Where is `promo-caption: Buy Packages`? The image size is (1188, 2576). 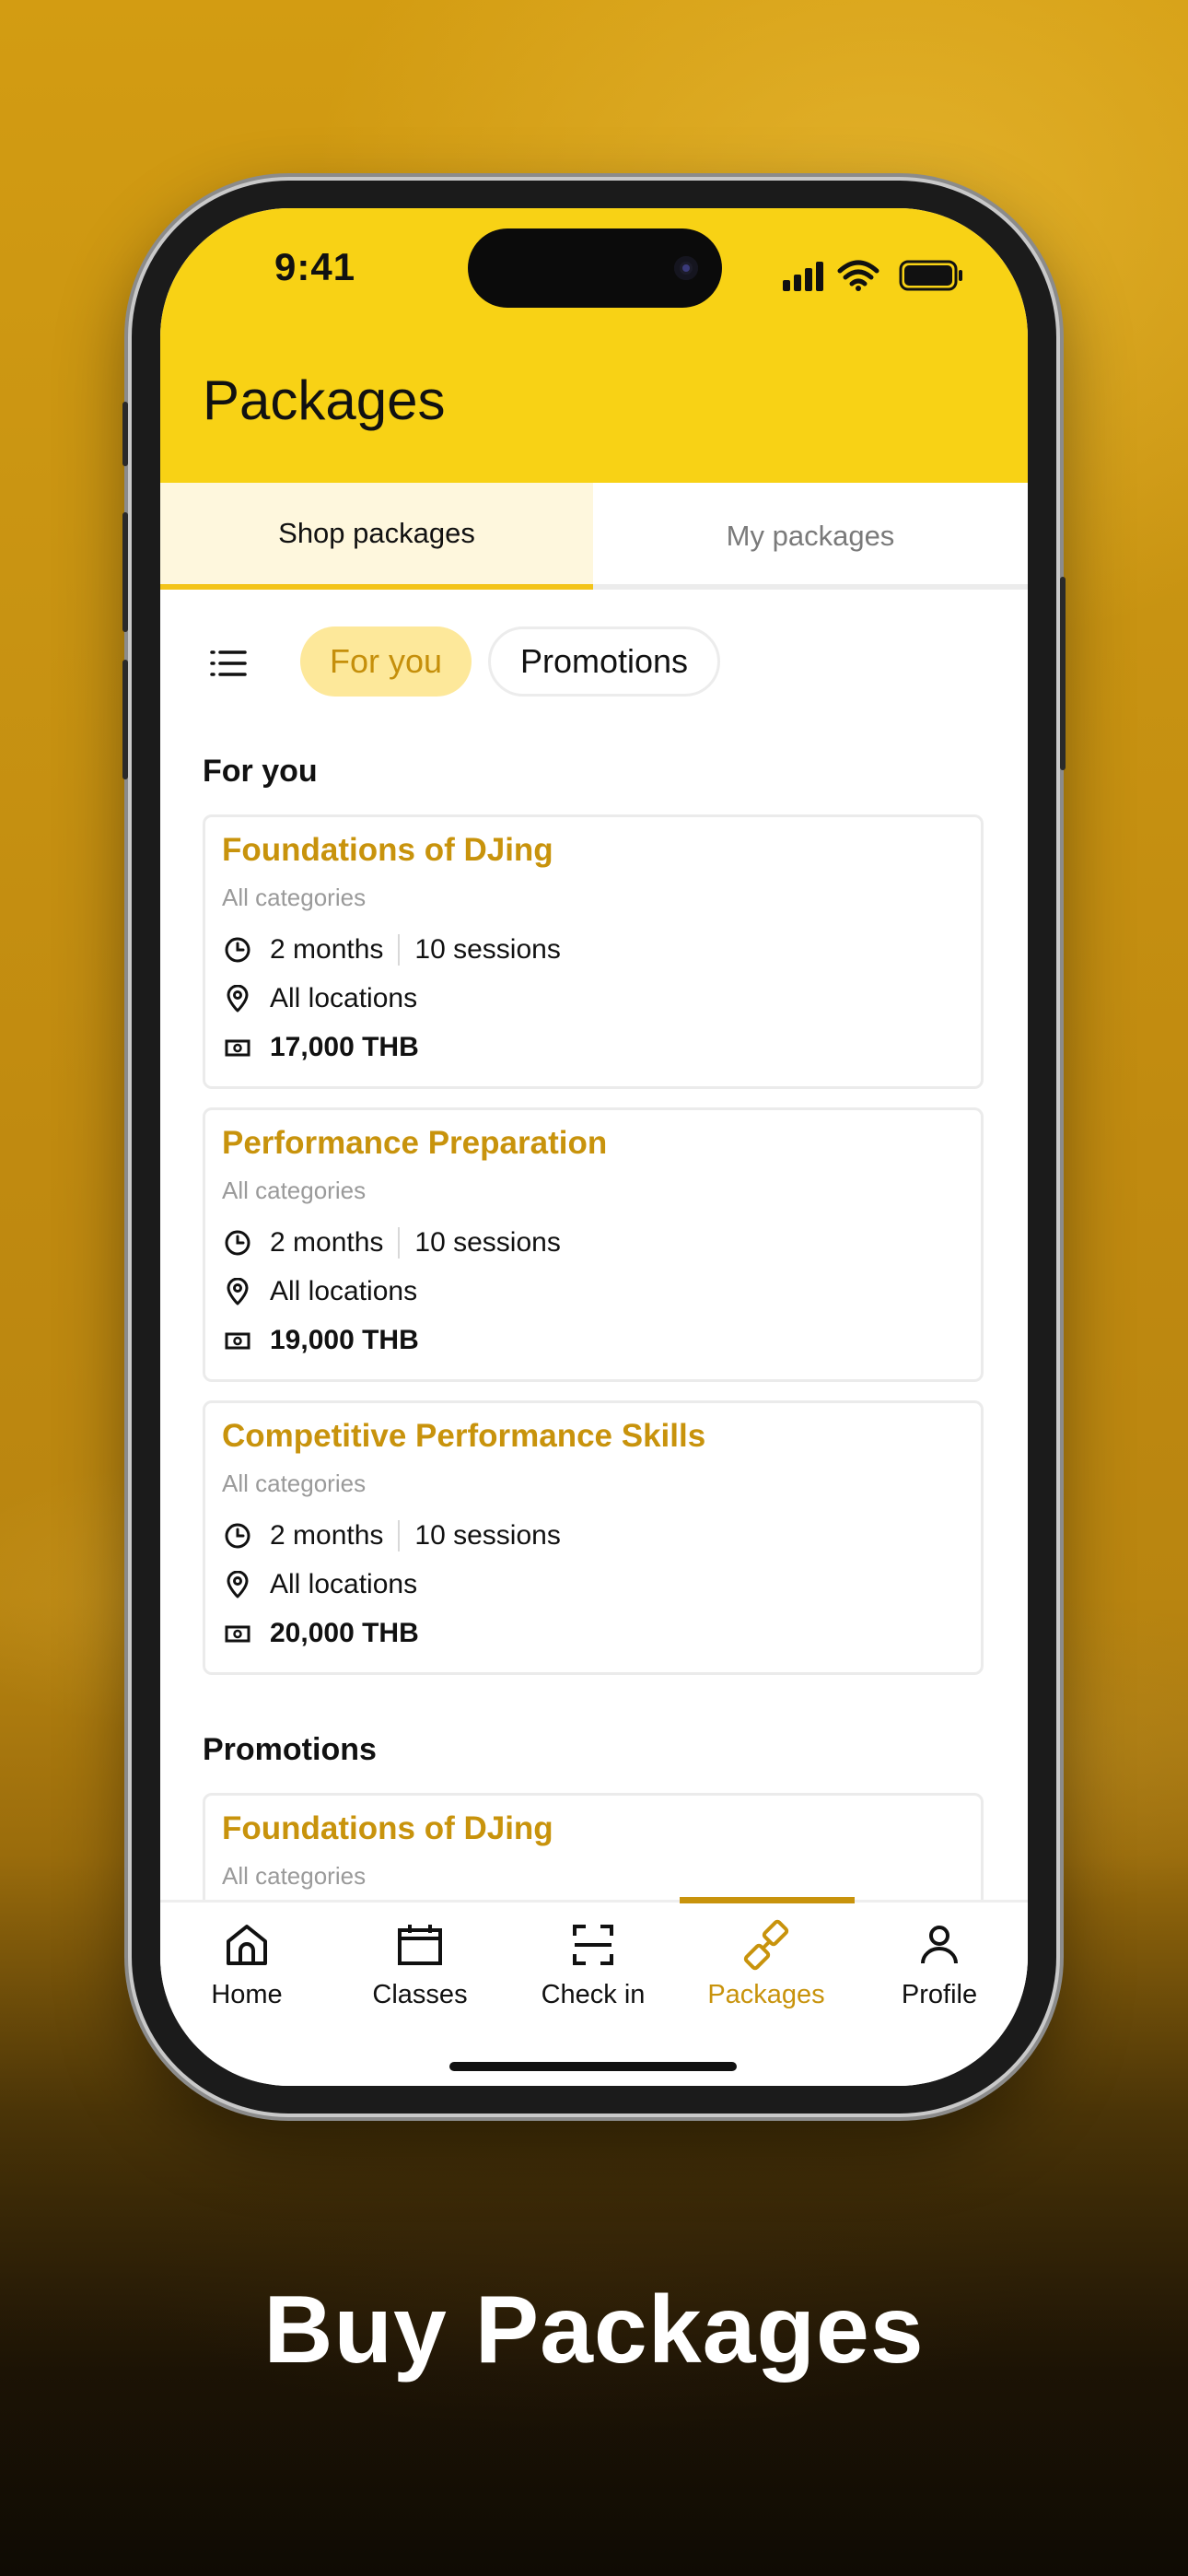 promo-caption: Buy Packages is located at coordinates (594, 2330).